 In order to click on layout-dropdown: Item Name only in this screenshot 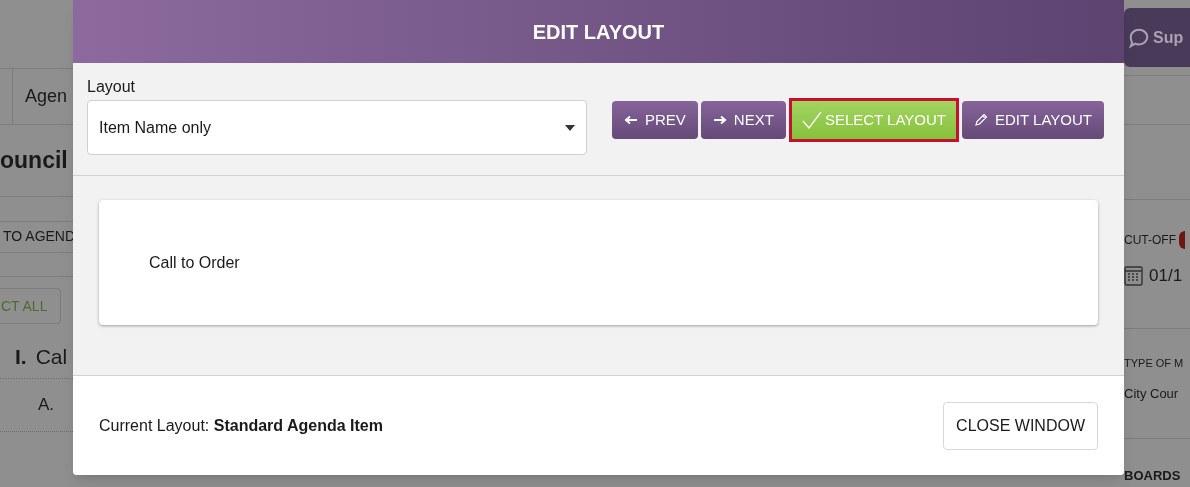, I will do `click(337, 127)`.